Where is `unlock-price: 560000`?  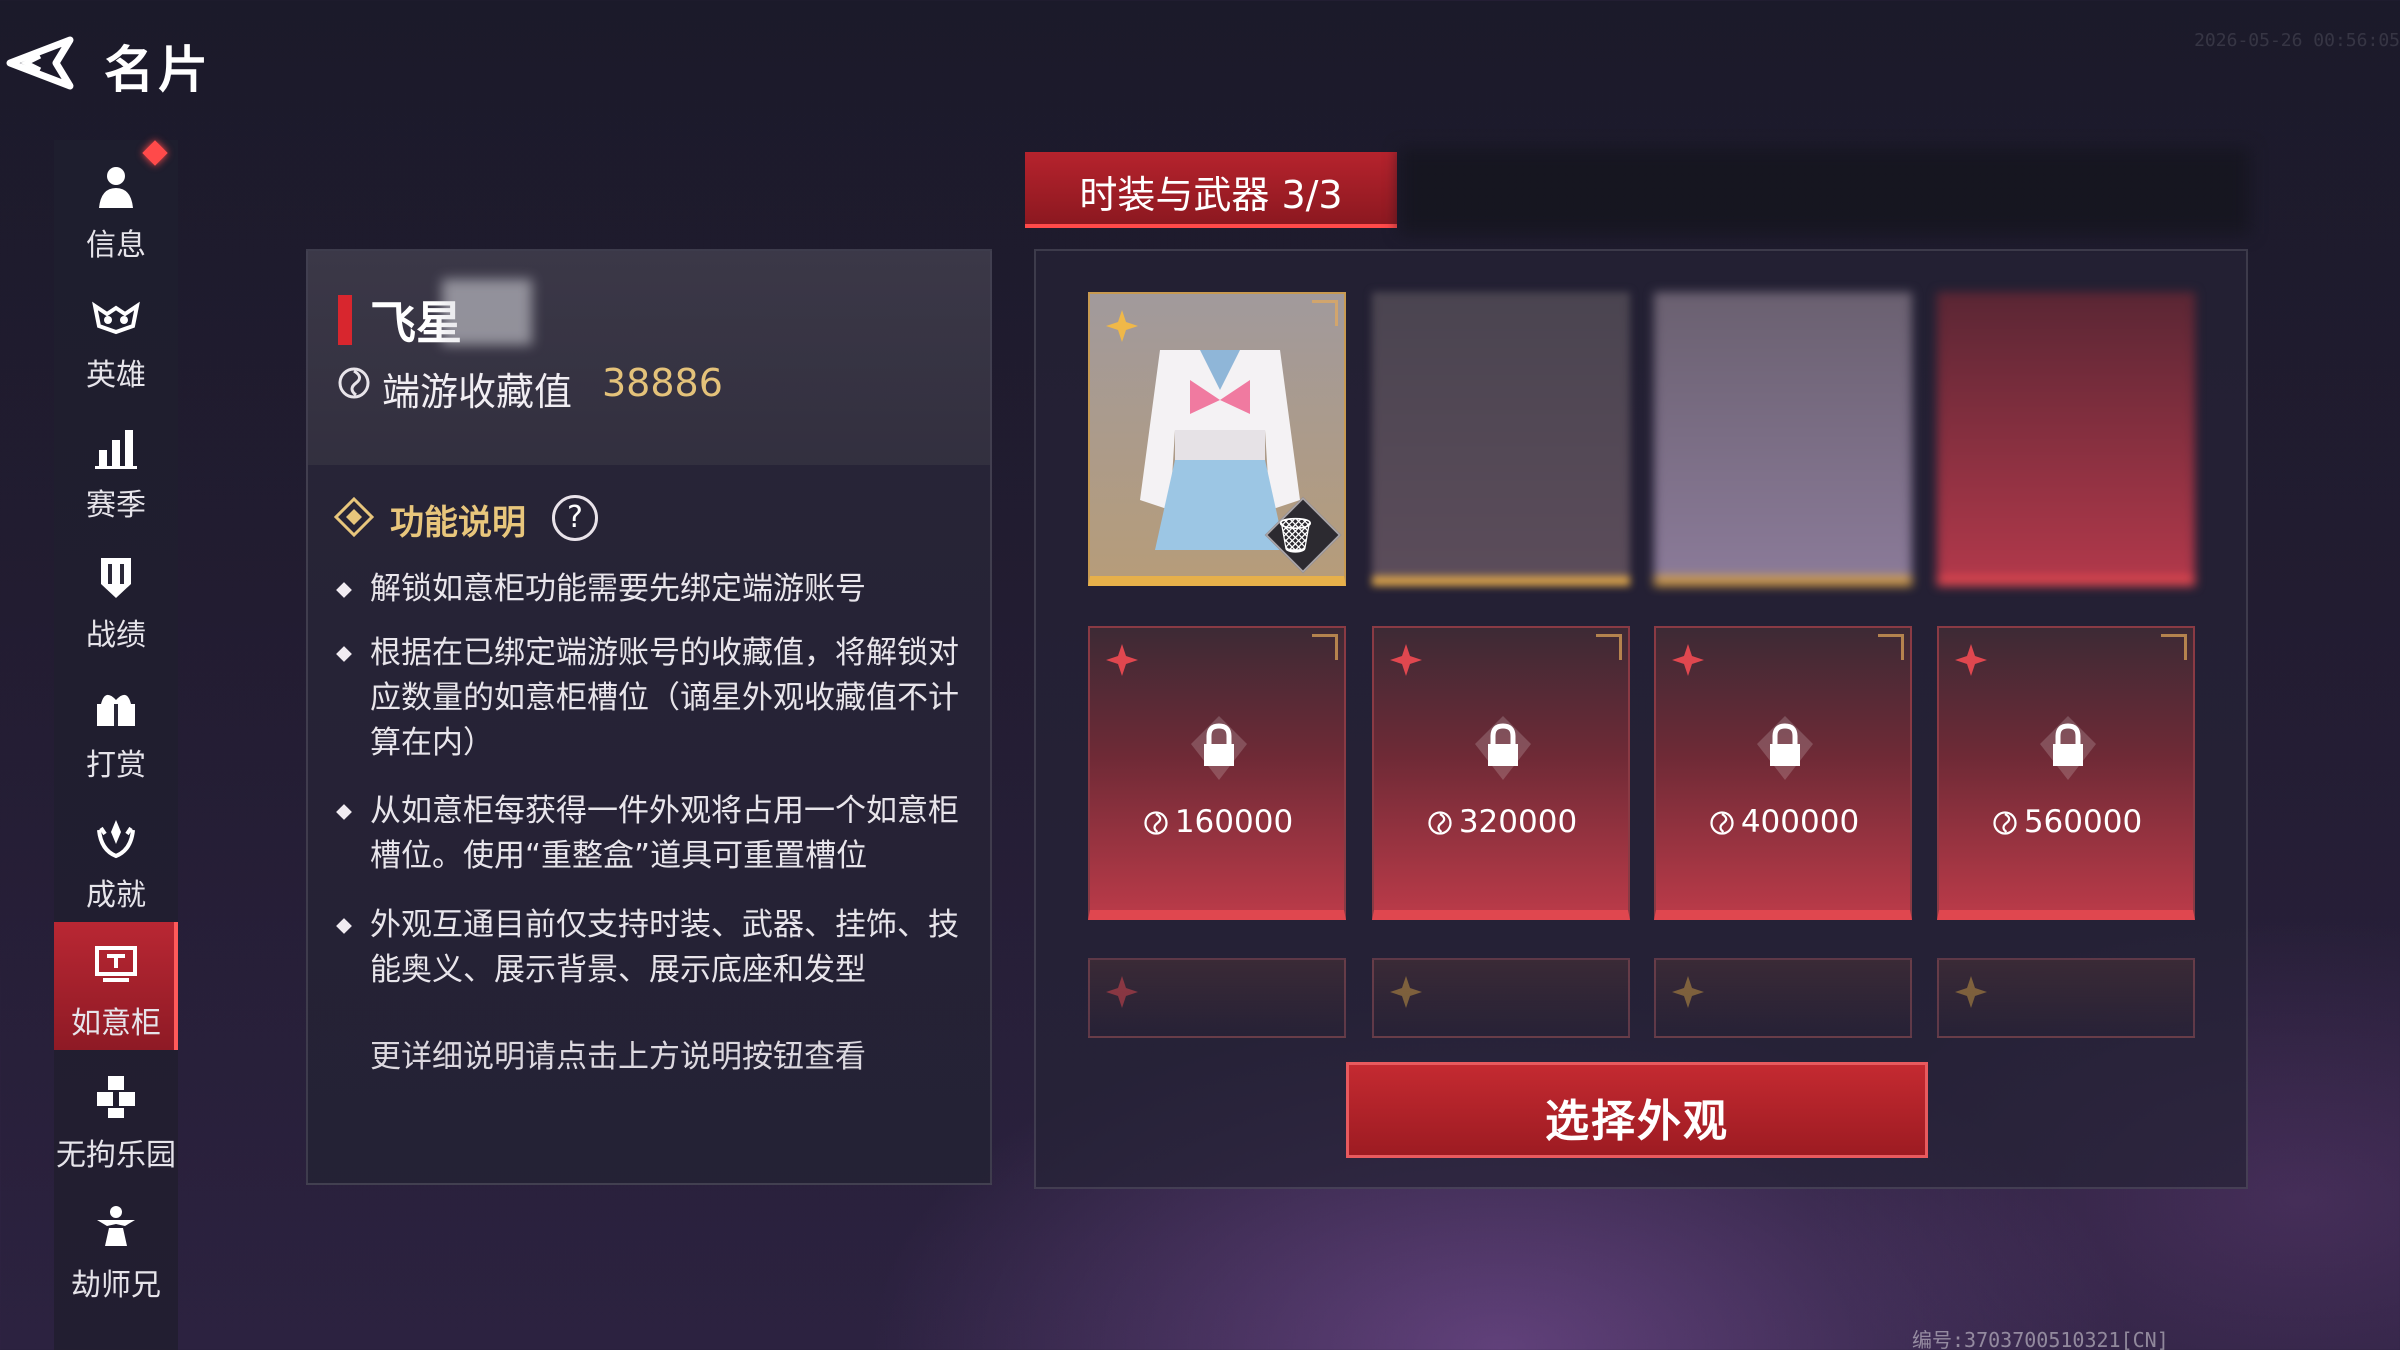 unlock-price: 560000 is located at coordinates (2066, 822).